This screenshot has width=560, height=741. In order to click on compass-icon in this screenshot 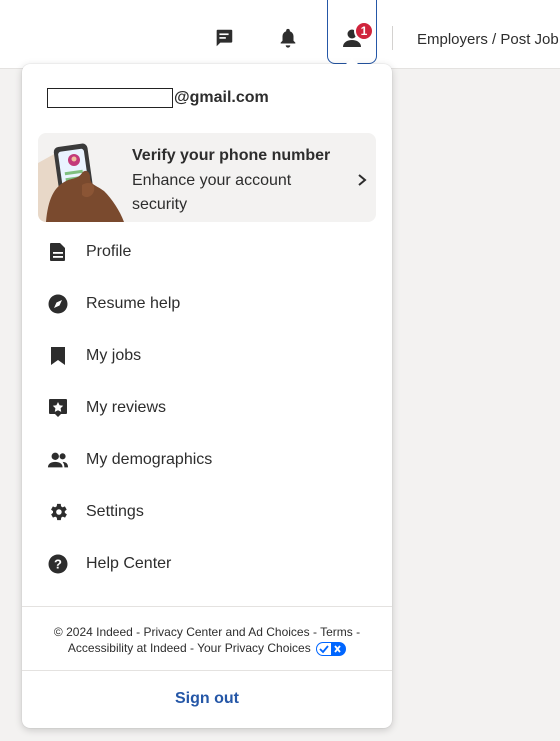, I will do `click(58, 304)`.